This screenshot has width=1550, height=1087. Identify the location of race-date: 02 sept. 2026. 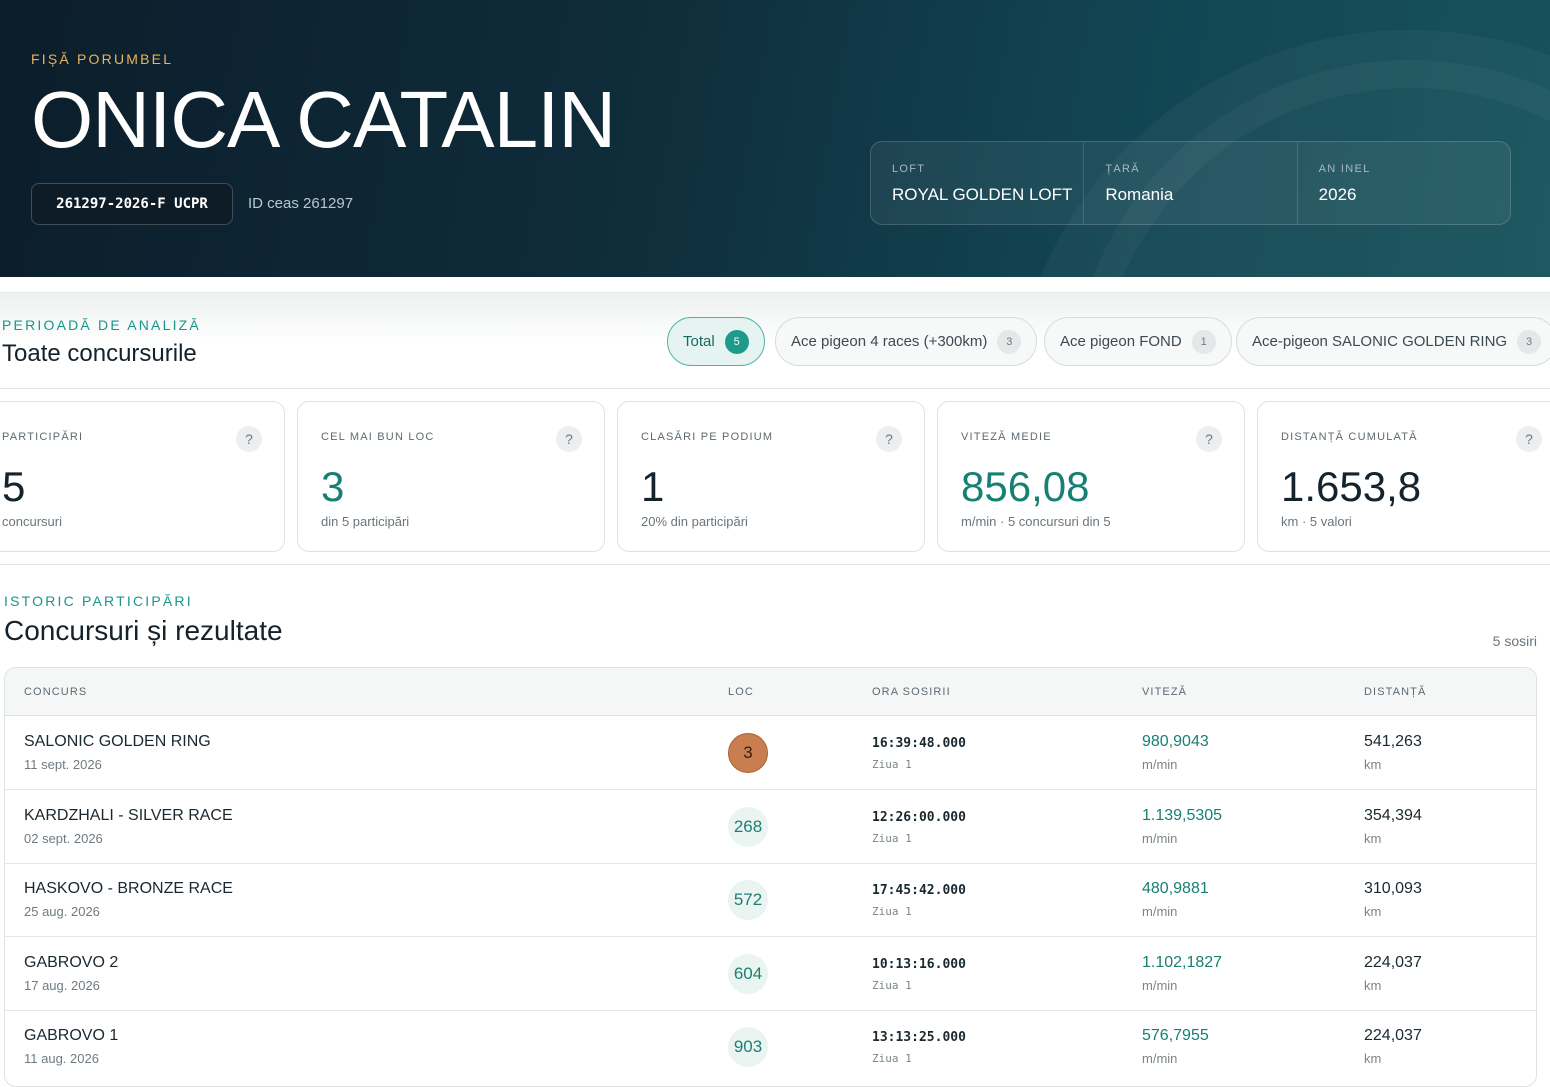
(63, 838).